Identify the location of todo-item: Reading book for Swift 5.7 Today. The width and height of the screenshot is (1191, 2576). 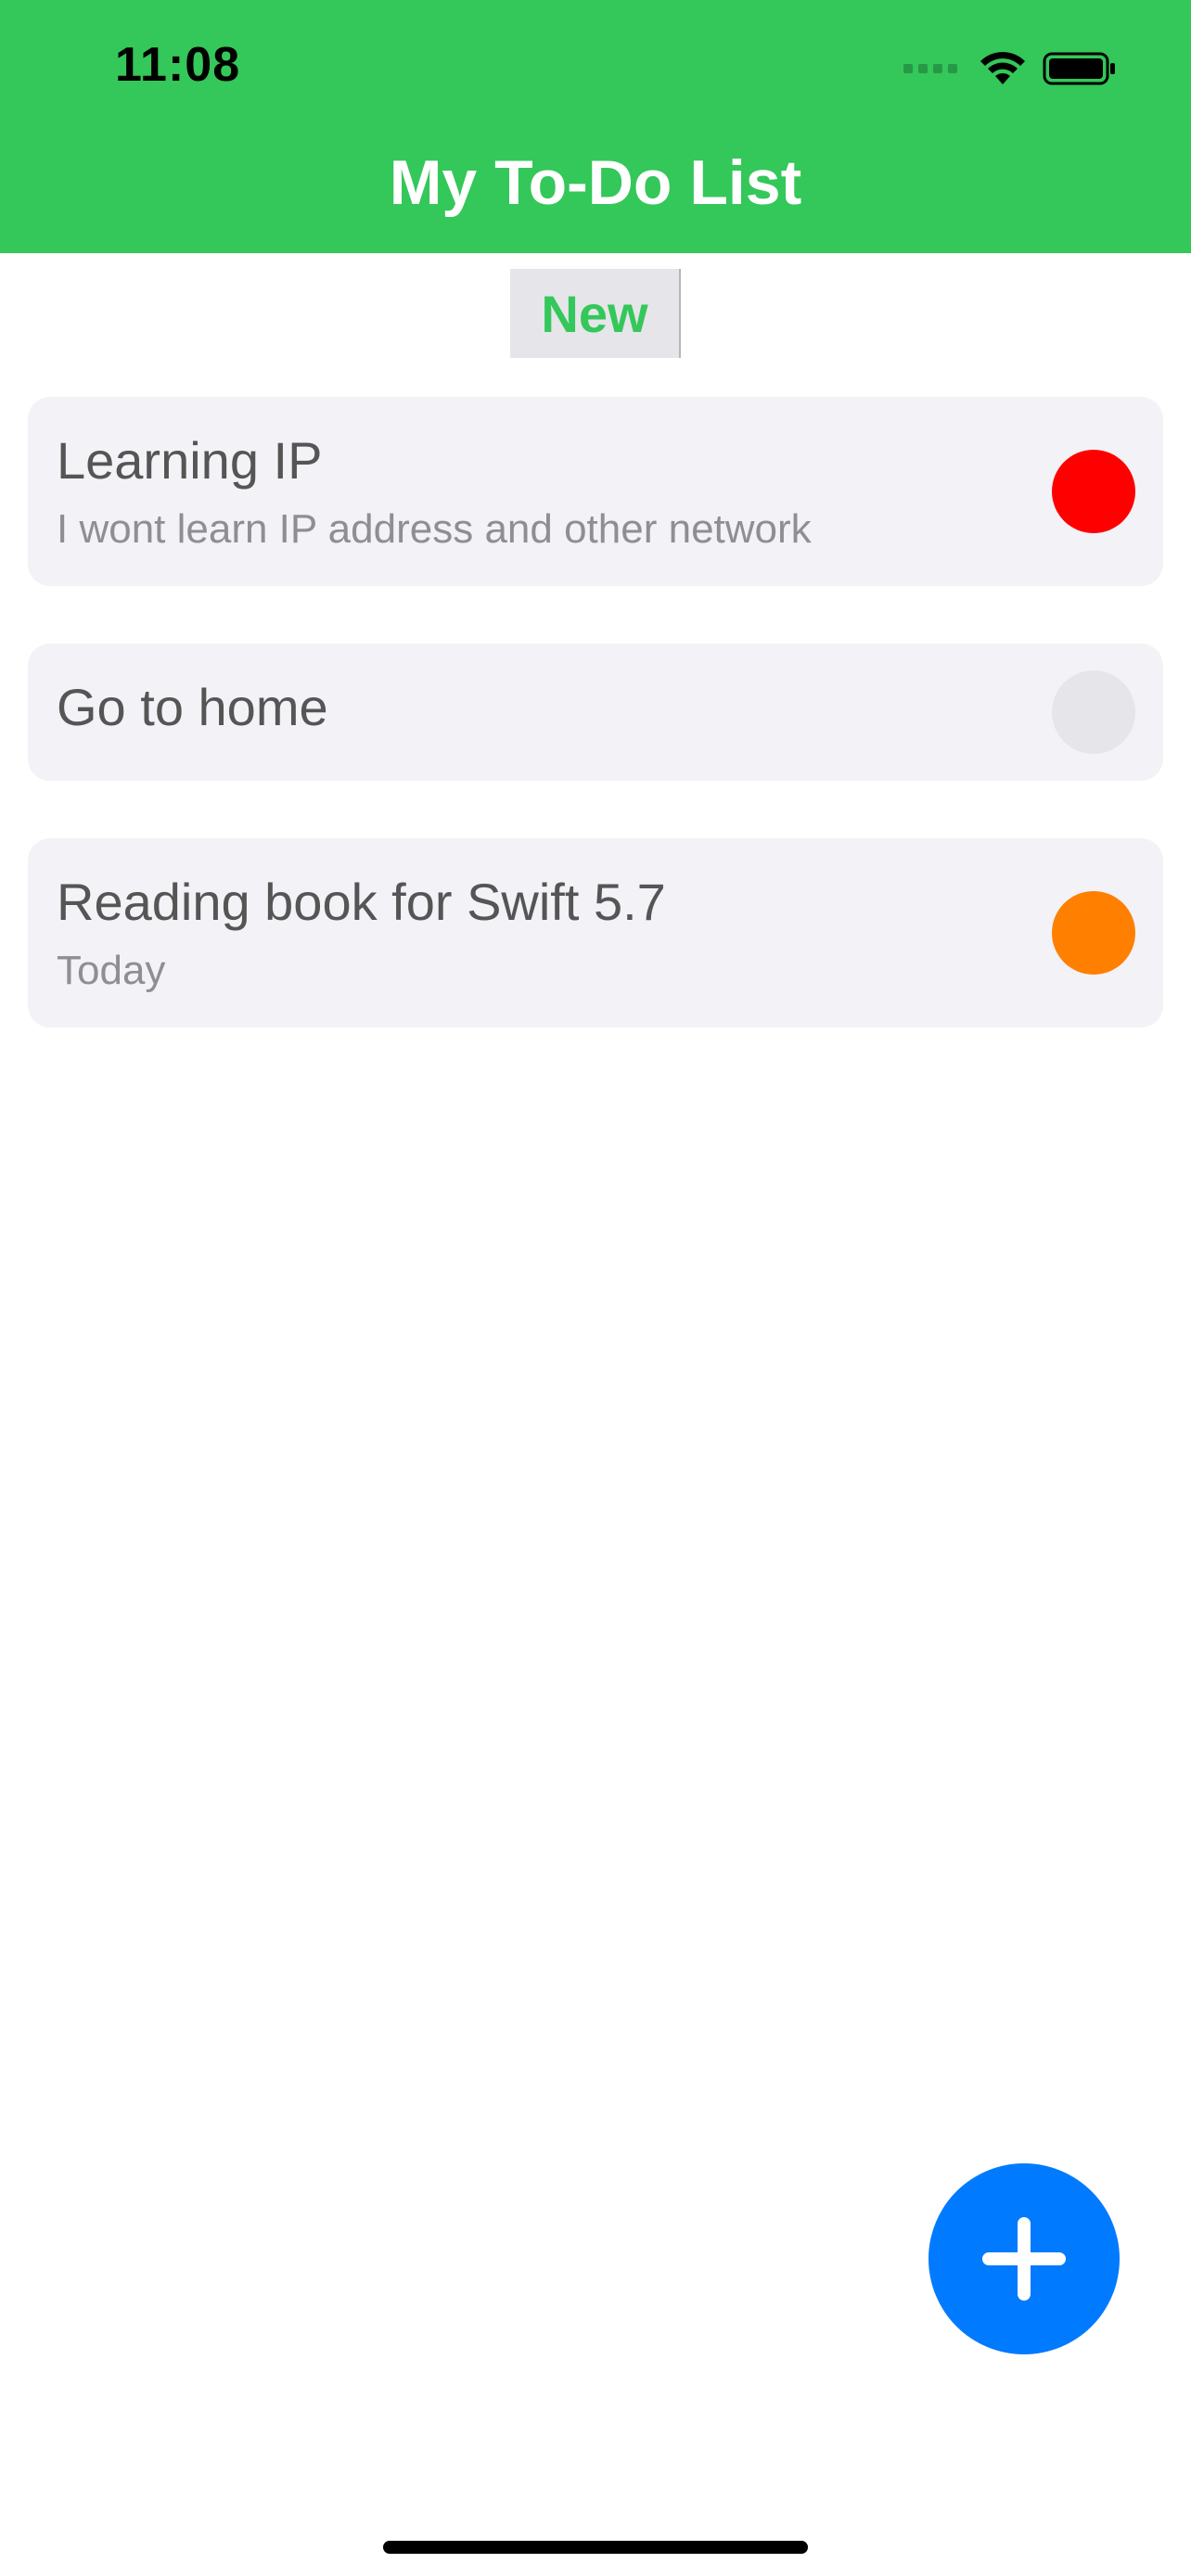
(595, 933).